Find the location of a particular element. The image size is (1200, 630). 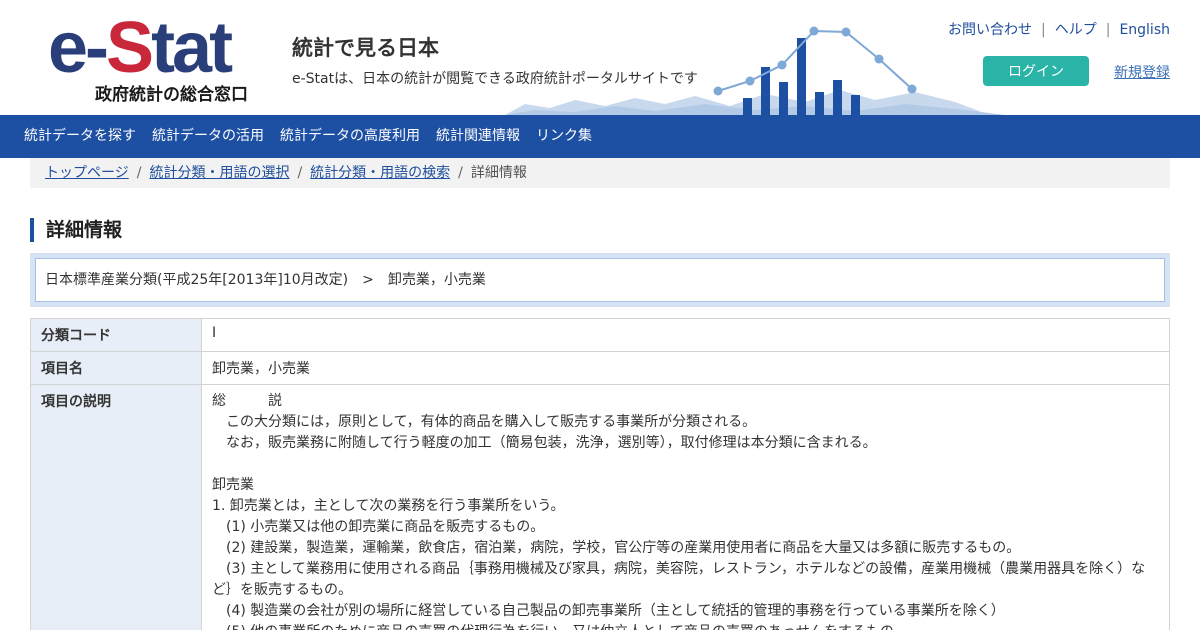

breadcrumb: トップページ / 統計分類・用語の選択 / 統計分類・用語の検索 / 詳細情報 is located at coordinates (600, 173).